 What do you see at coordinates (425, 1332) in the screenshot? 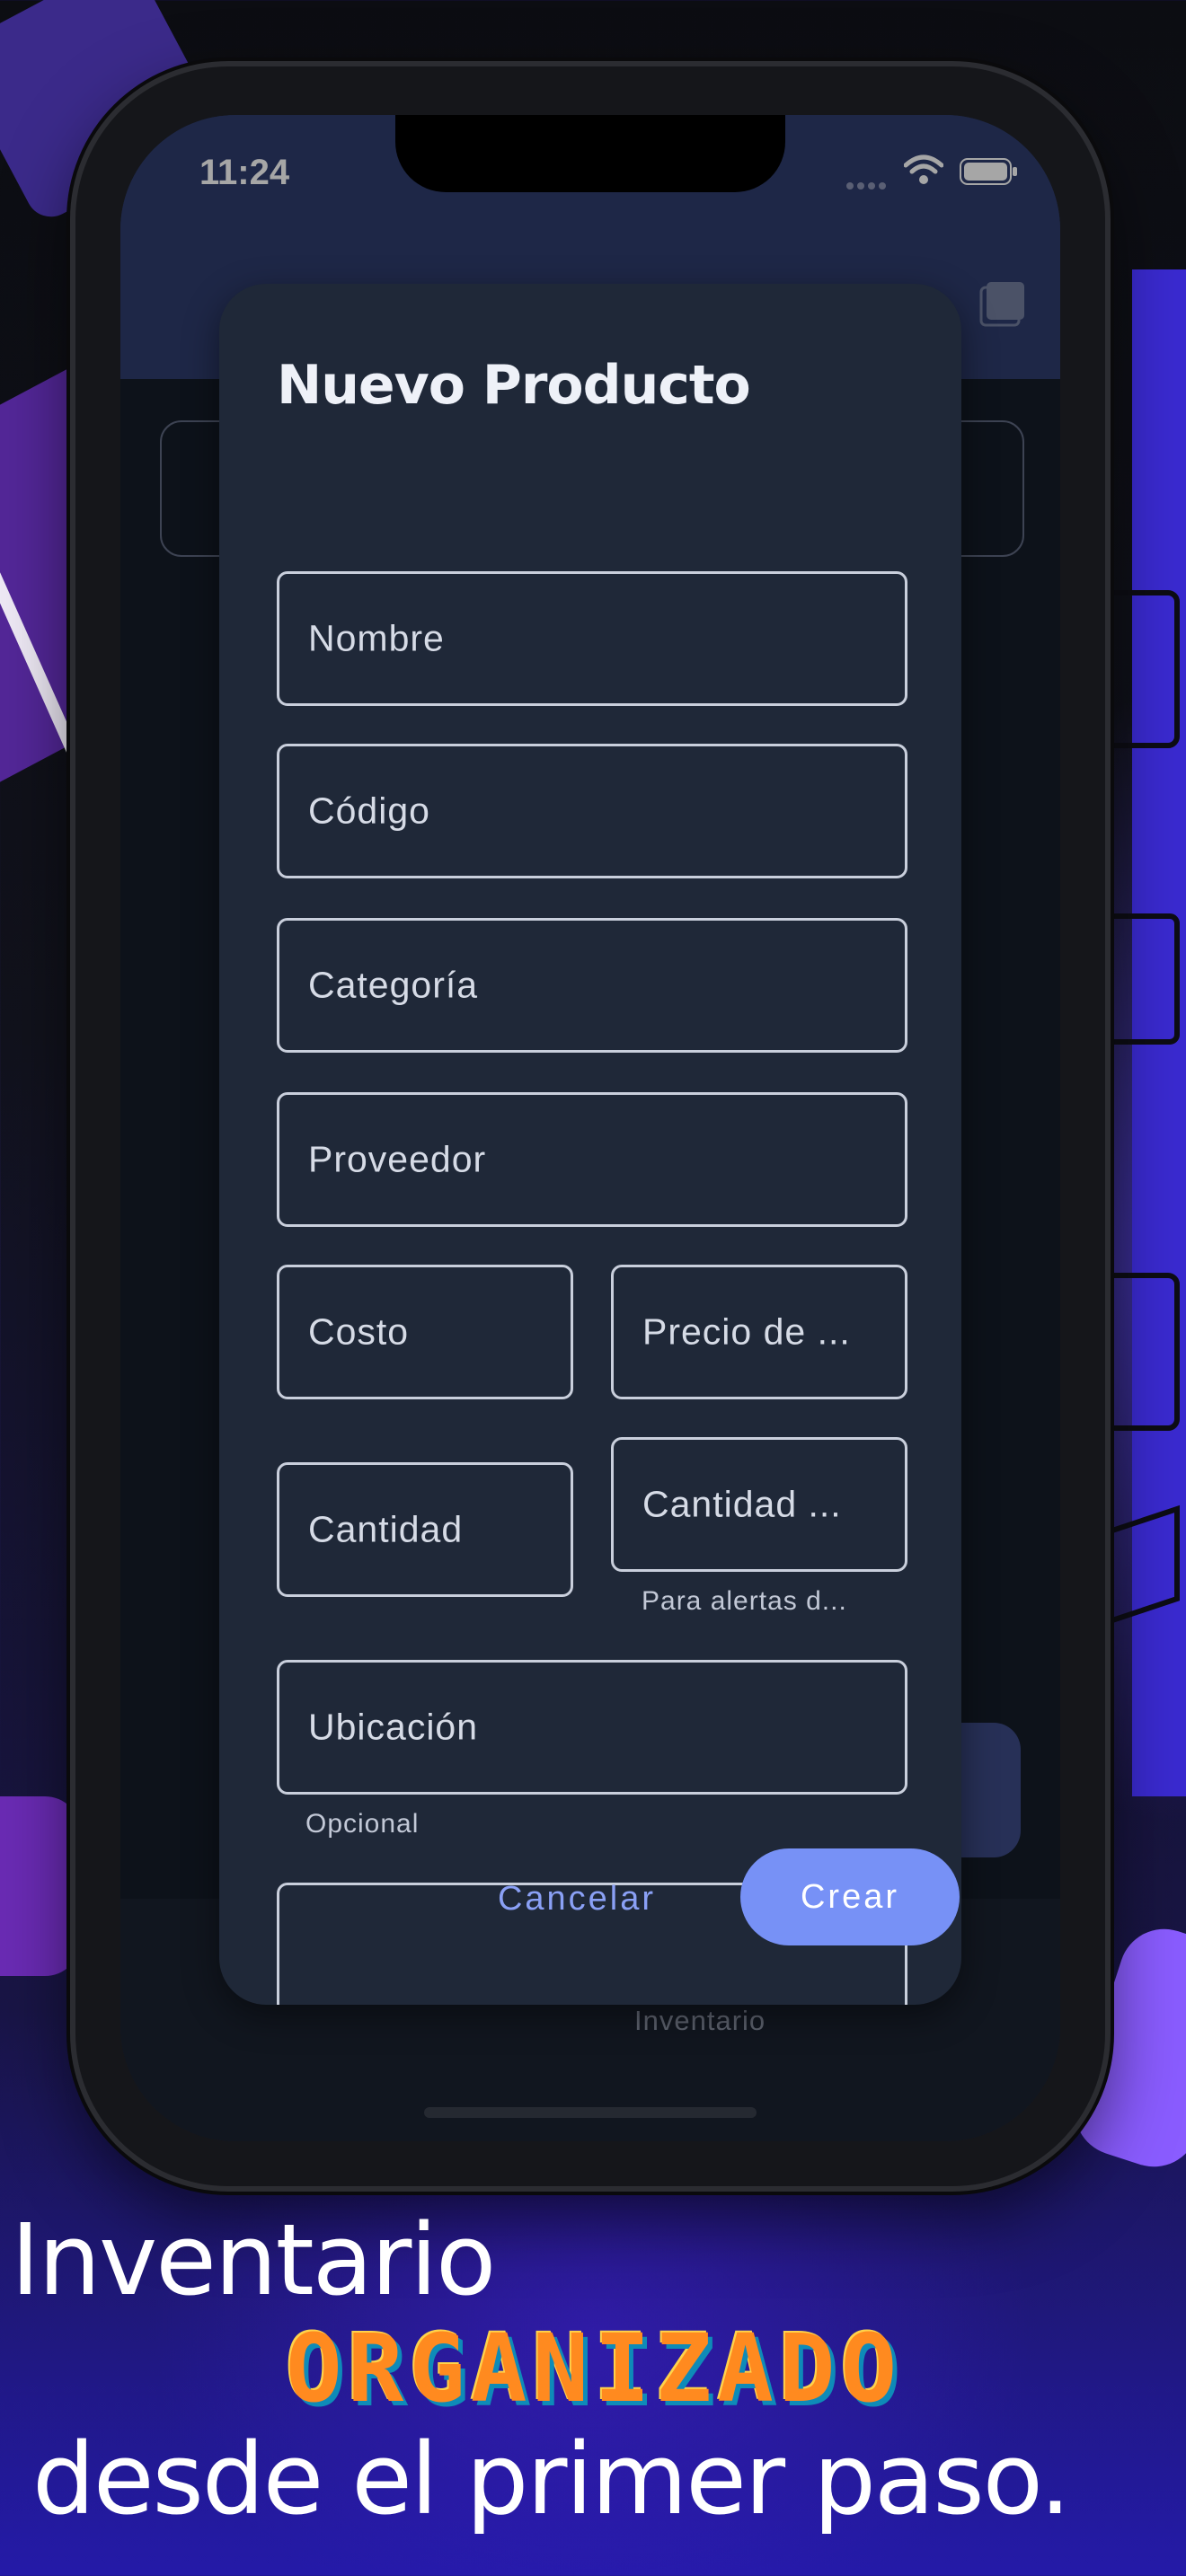
I see `costo-field: Costo` at bounding box center [425, 1332].